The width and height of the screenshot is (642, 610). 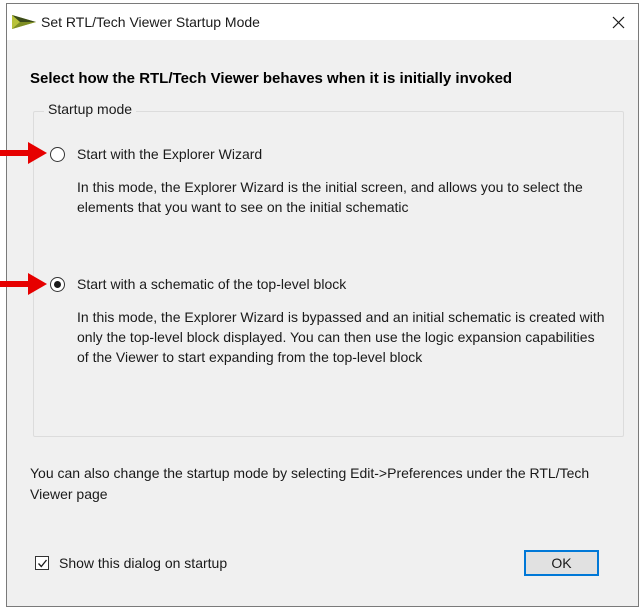 I want to click on show-on-startup-label: Show this dialog on startup, so click(x=143, y=563).